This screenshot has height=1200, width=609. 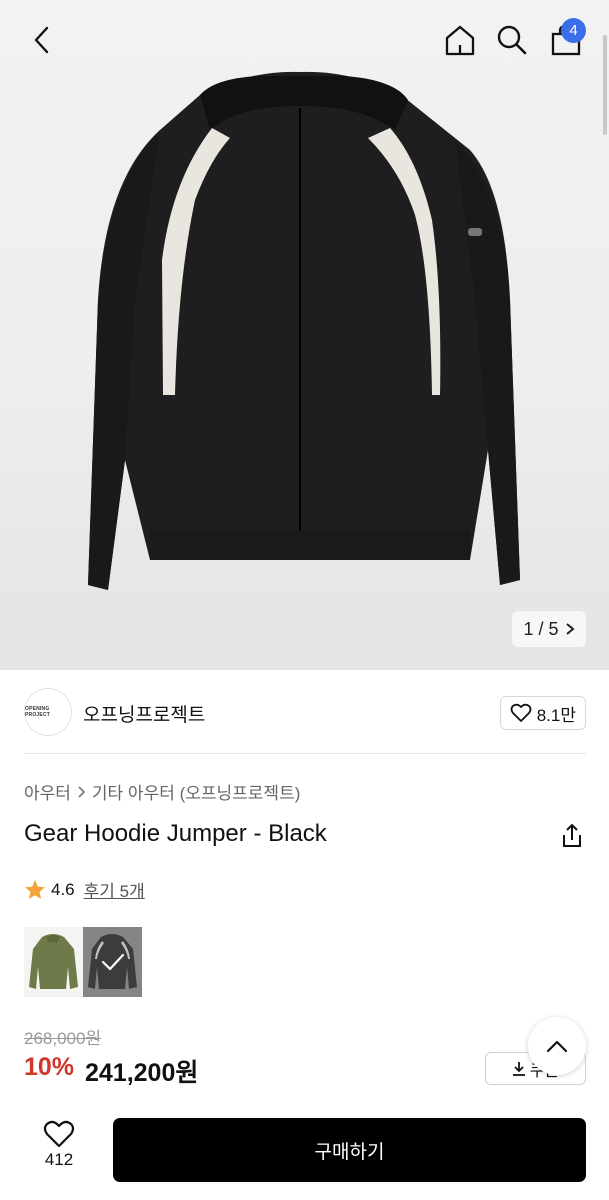 I want to click on top-navigation-bar: 4, so click(x=304, y=40).